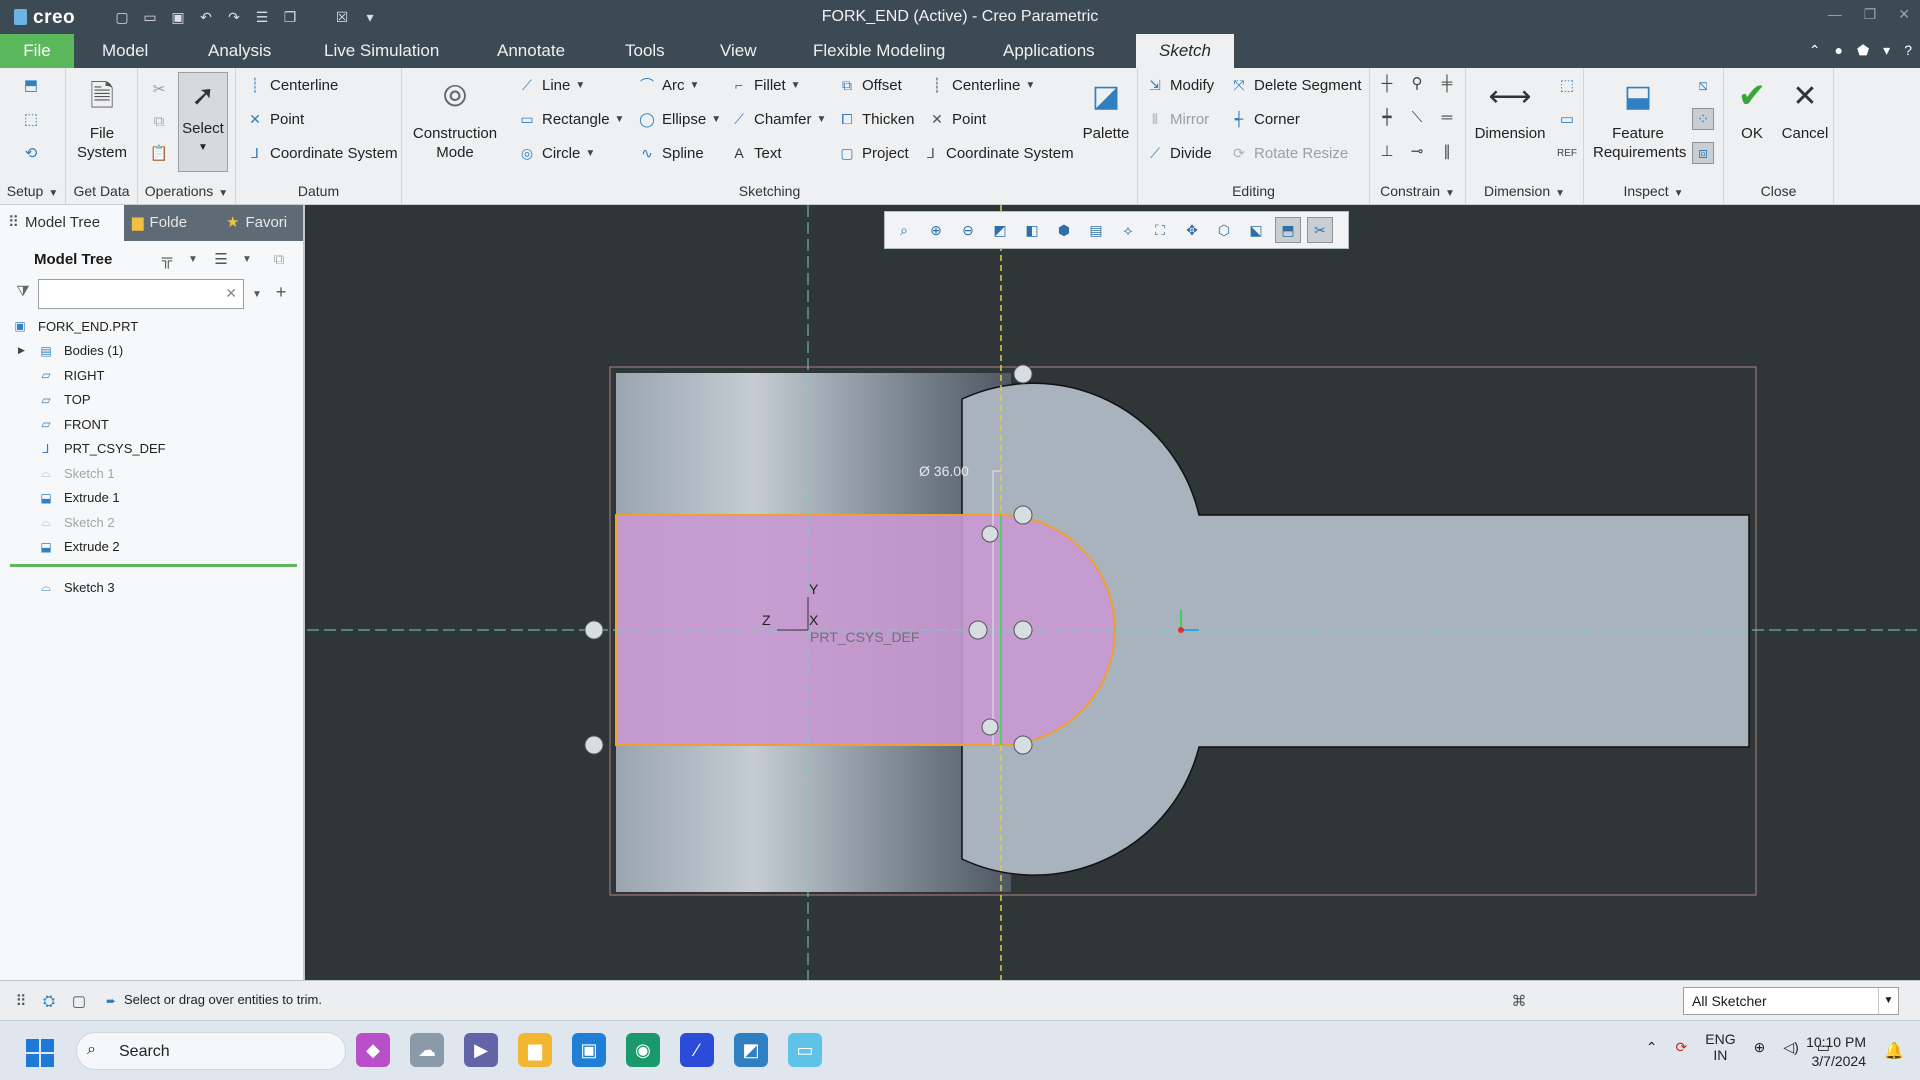 This screenshot has height=1080, width=1920. I want to click on refit-icon: ⌕, so click(904, 230).